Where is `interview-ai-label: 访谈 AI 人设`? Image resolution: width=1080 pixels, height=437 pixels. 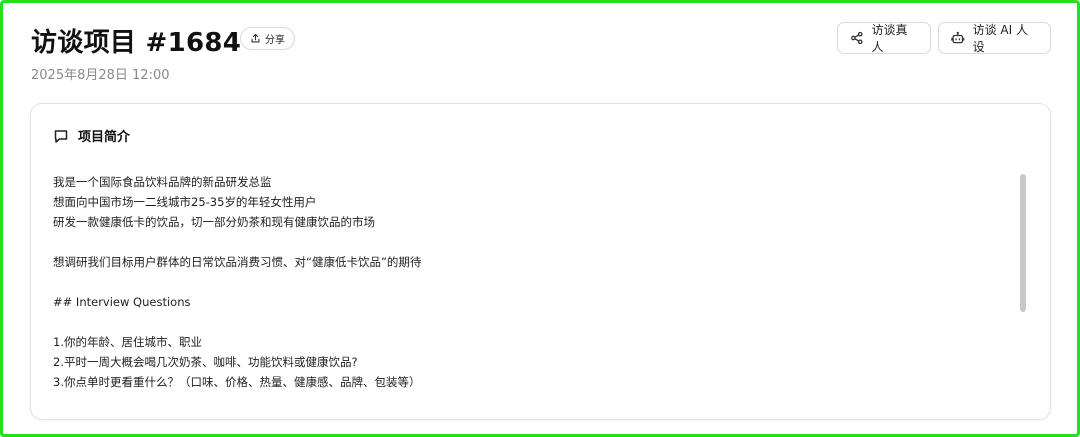
interview-ai-label: 访谈 AI 人设 is located at coordinates (1000, 38).